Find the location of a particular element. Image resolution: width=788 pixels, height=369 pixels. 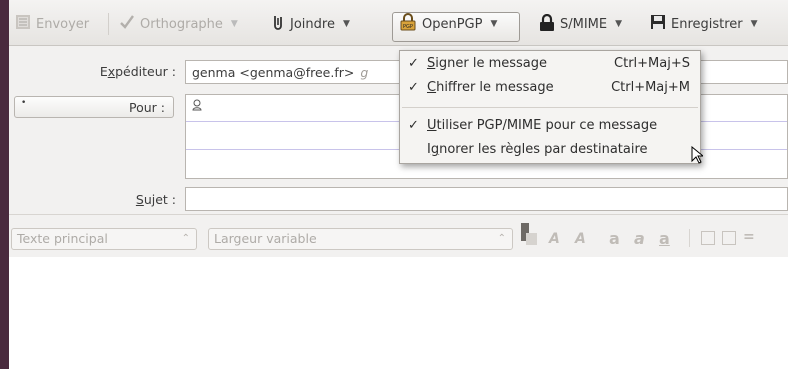

larger-font-icon: A is located at coordinates (580, 239).